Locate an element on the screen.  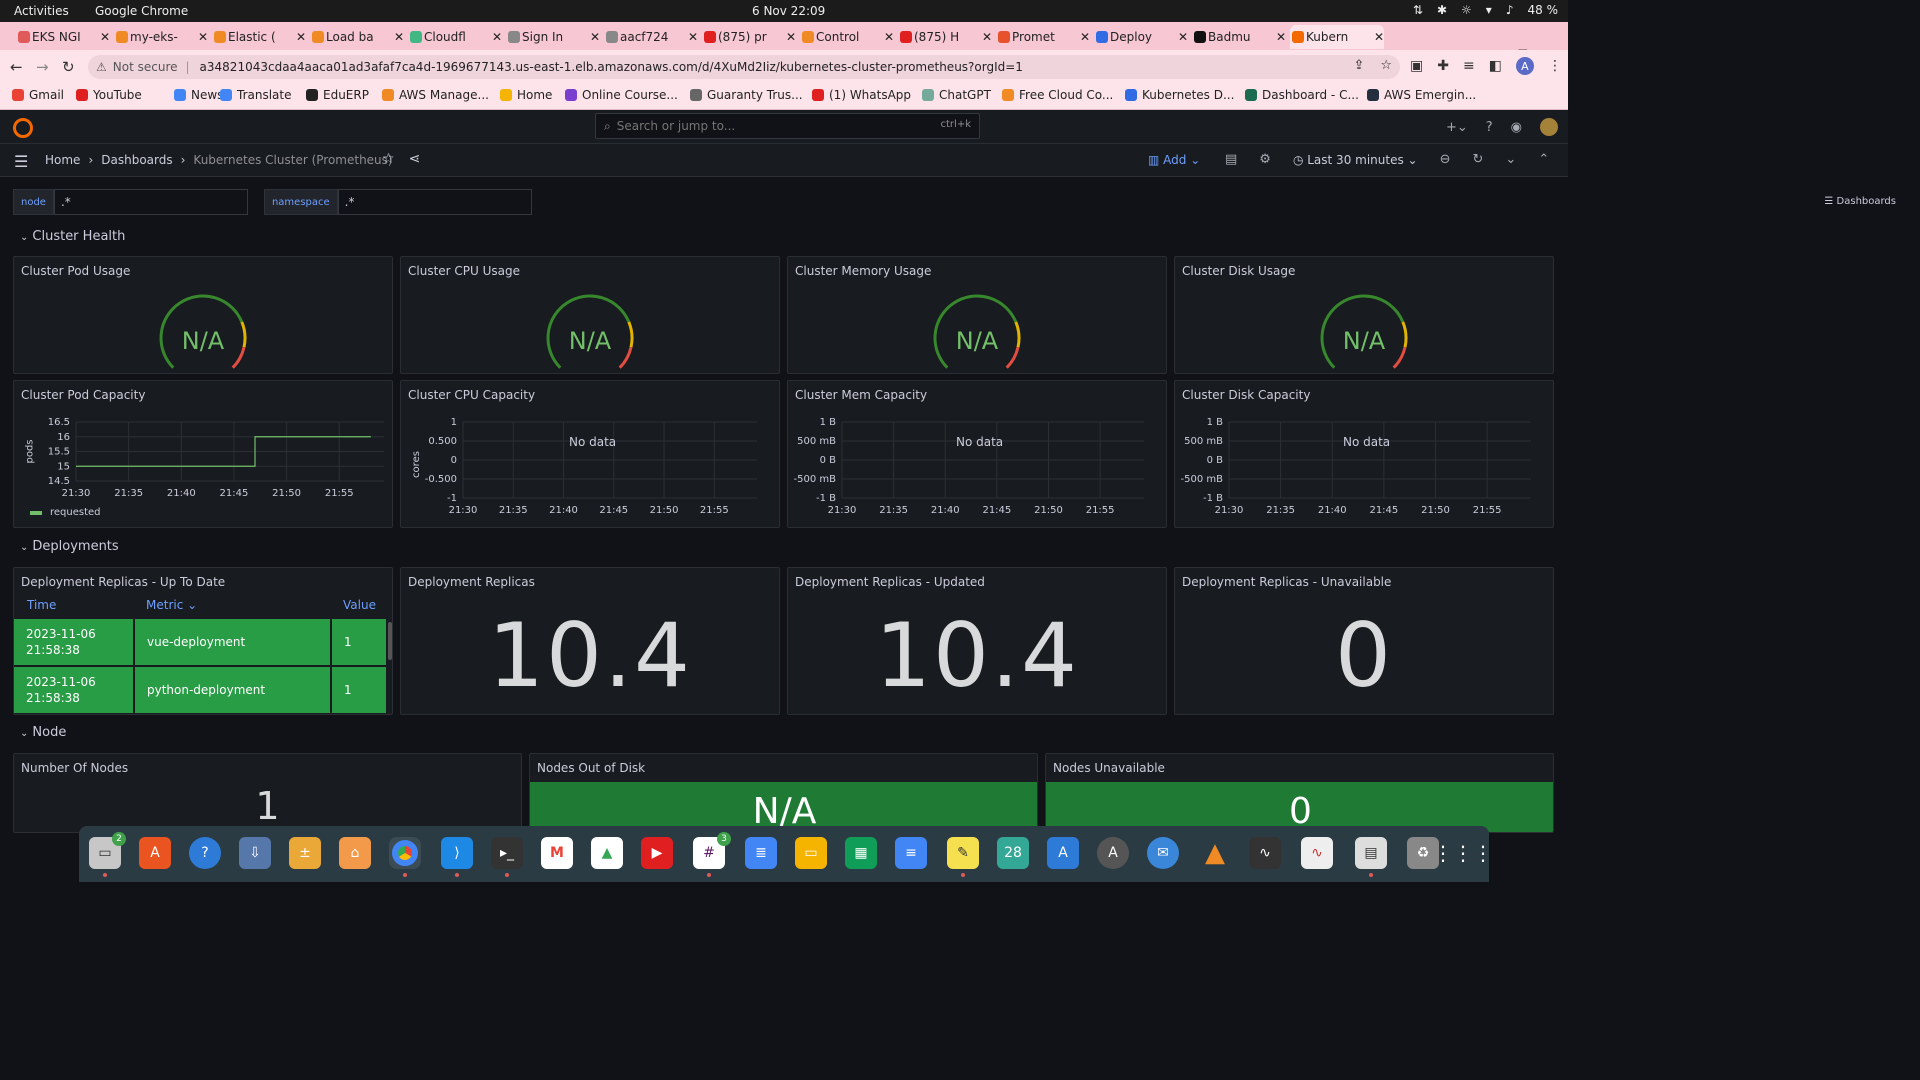
menu-hamburger-icon: ☰ is located at coordinates (21, 161).